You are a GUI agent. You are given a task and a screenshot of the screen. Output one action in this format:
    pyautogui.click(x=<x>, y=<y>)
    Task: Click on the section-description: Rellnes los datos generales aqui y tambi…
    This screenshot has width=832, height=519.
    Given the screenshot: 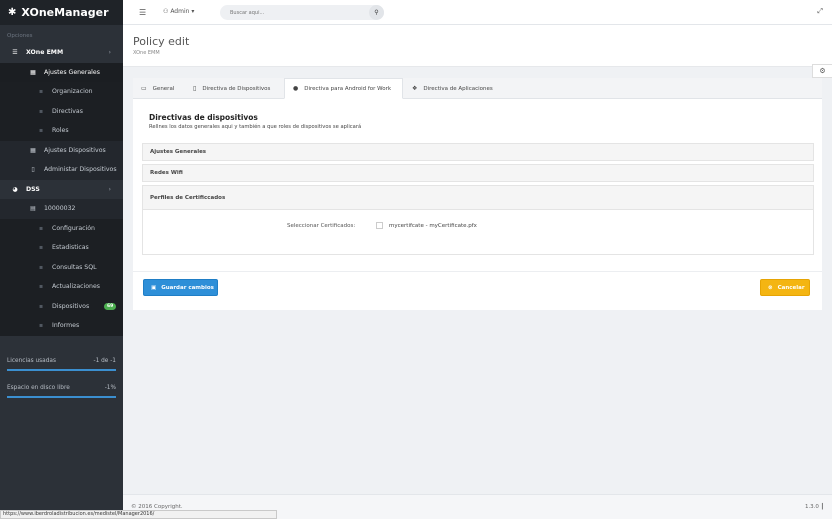 What is the action you would take?
    pyautogui.click(x=255, y=127)
    